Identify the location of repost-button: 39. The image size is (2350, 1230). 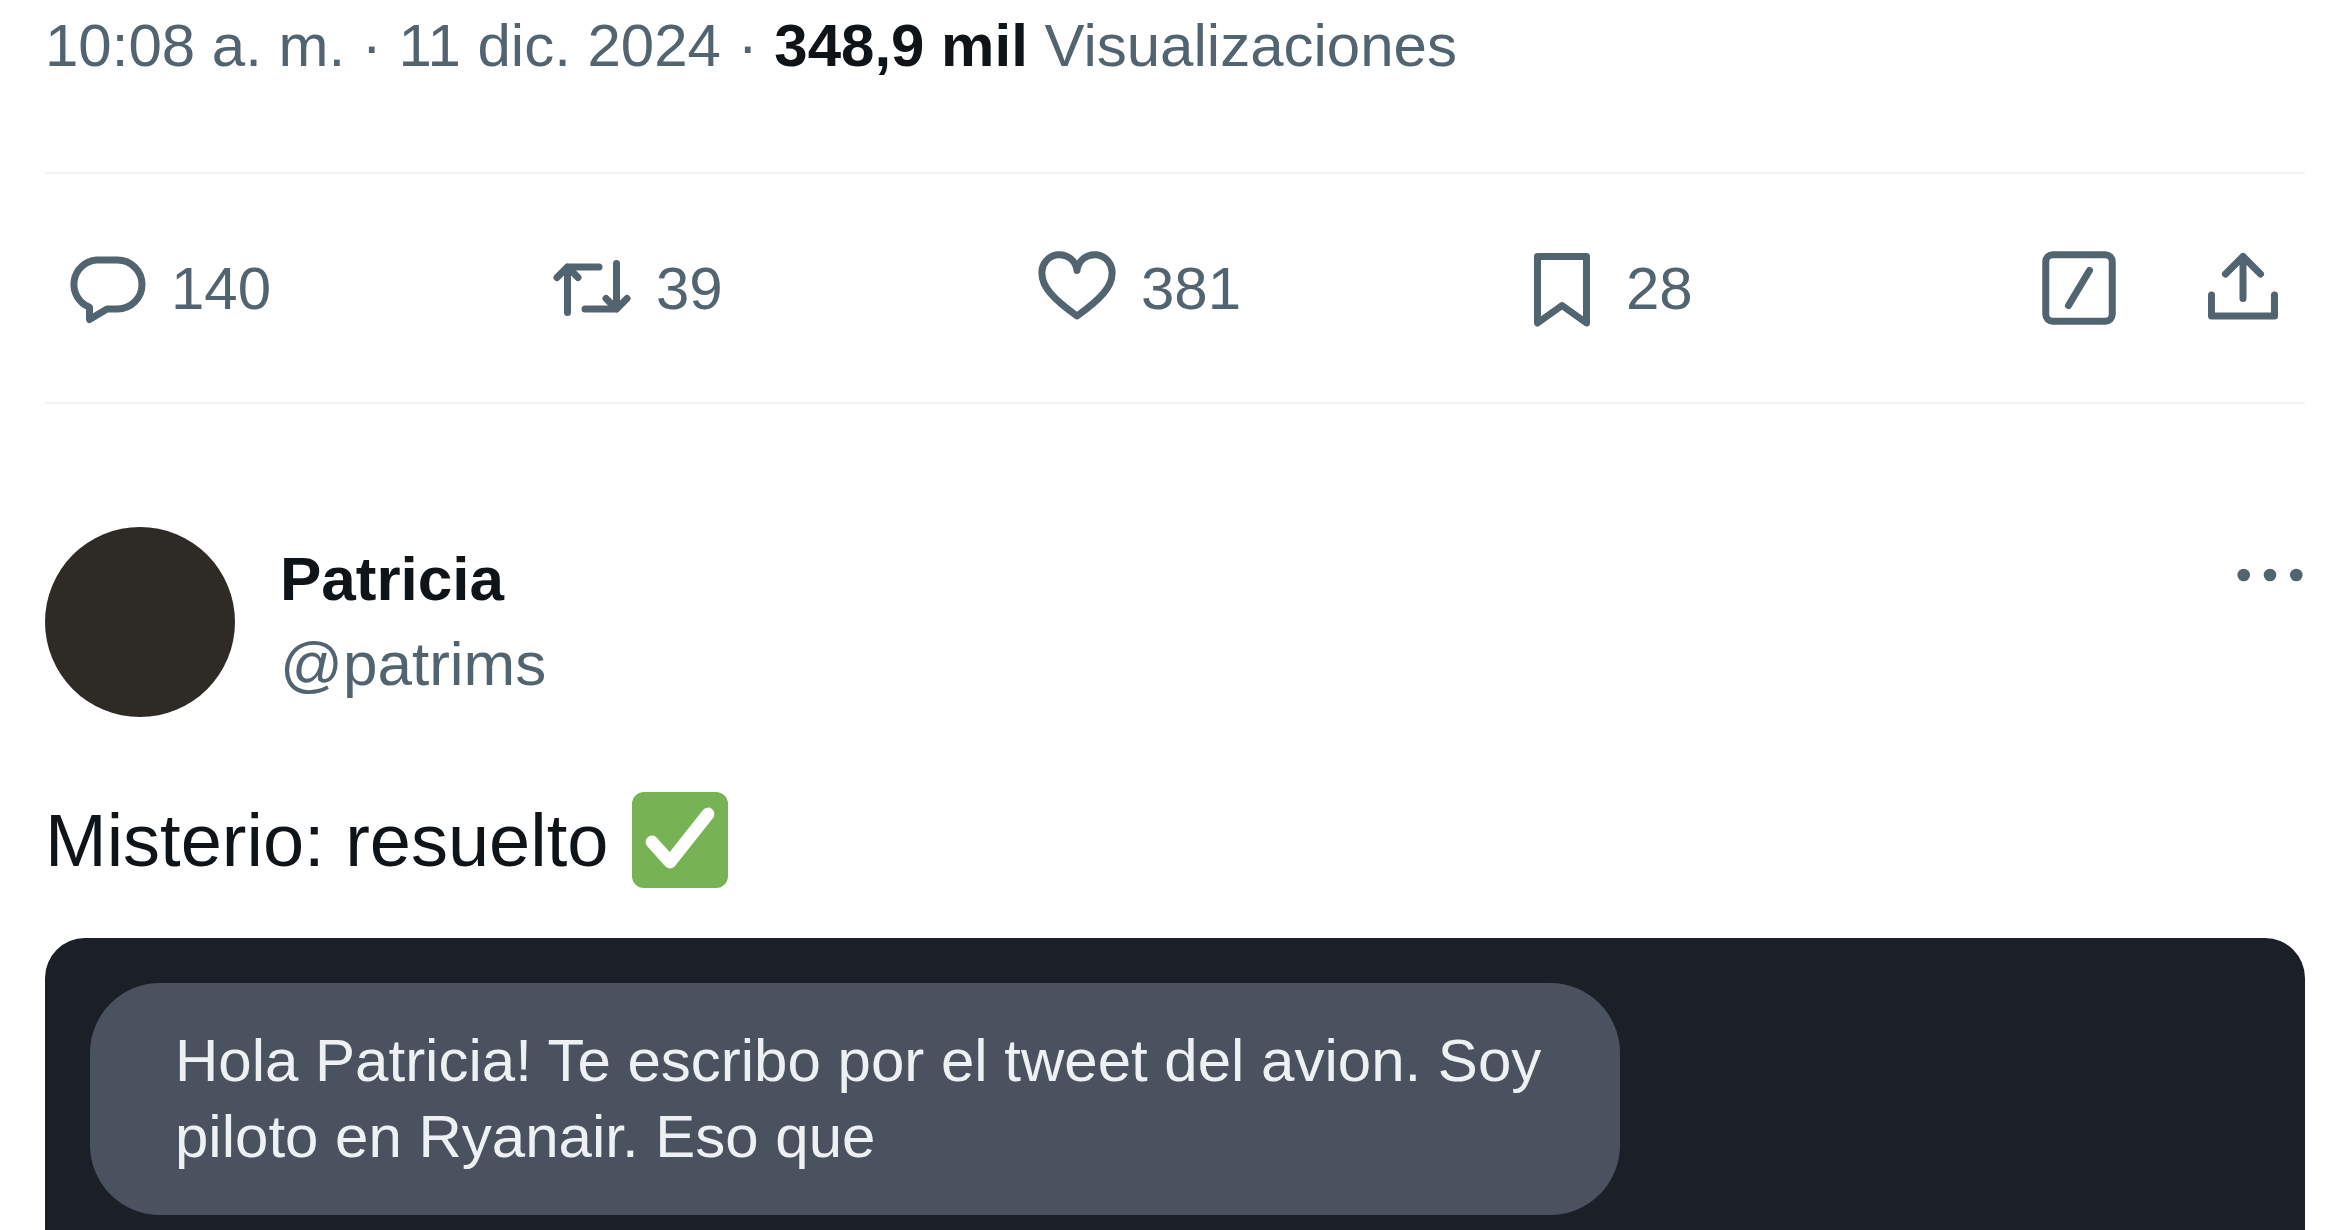
(772, 288).